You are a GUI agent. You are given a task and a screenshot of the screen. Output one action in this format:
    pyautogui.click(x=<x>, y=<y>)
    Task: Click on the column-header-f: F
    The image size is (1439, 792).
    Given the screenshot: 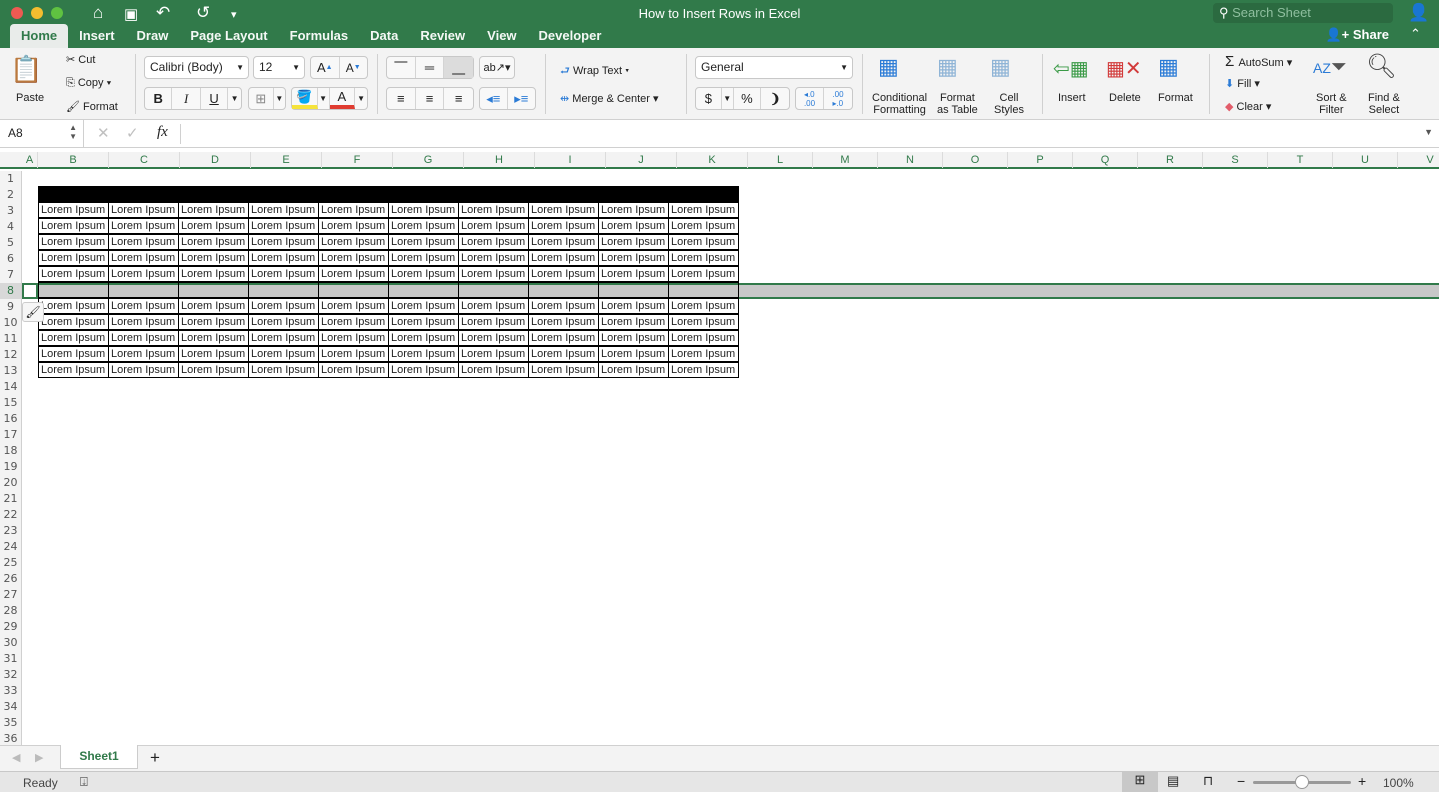 What is the action you would take?
    pyautogui.click(x=357, y=160)
    